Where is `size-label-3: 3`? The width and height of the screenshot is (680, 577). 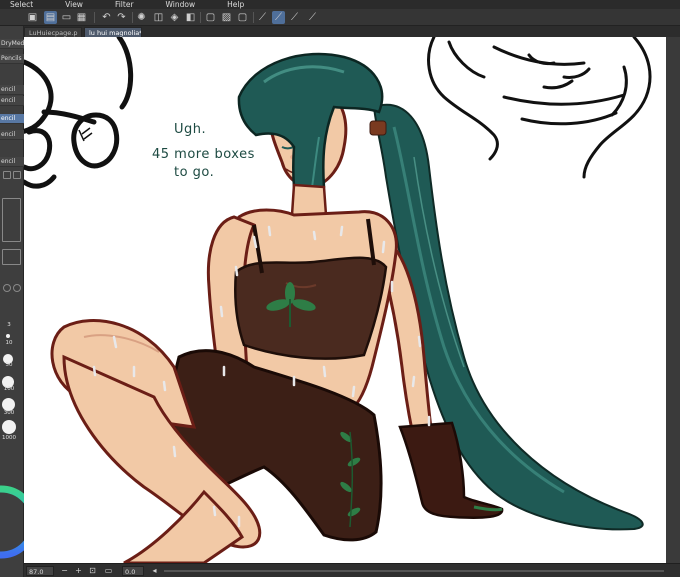
size-label-3: 3 is located at coordinates (9, 325).